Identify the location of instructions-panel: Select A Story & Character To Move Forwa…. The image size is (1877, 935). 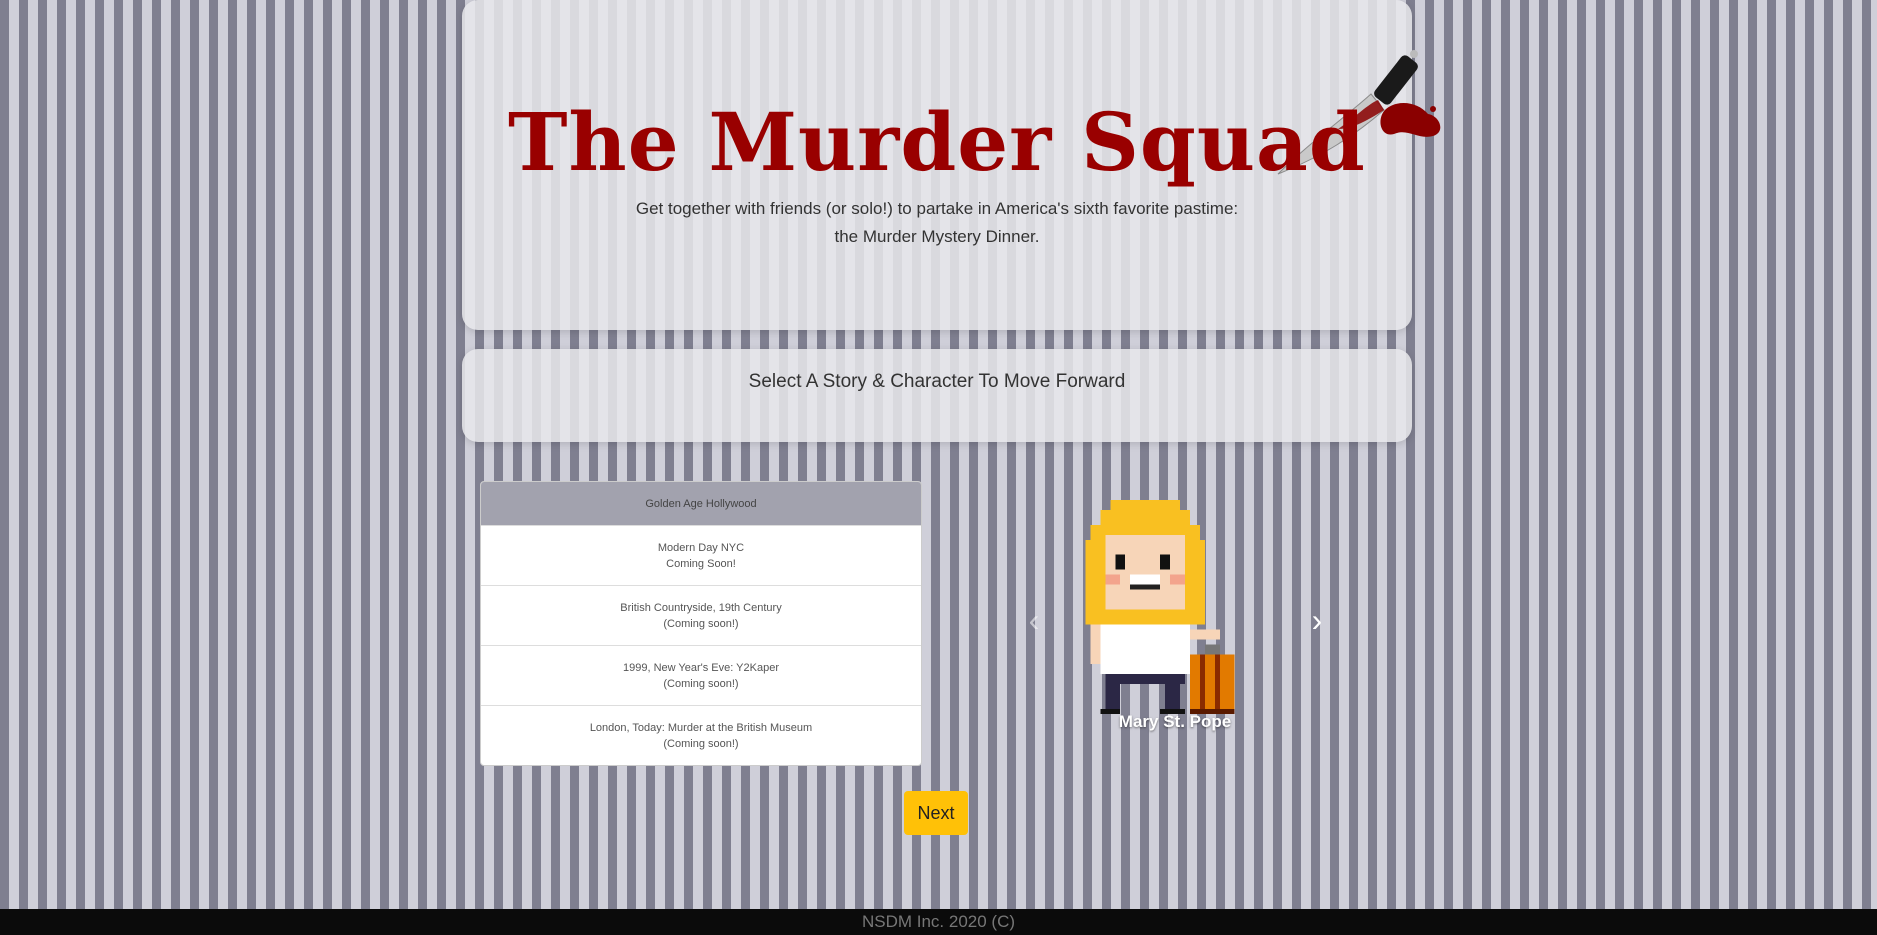
(937, 395).